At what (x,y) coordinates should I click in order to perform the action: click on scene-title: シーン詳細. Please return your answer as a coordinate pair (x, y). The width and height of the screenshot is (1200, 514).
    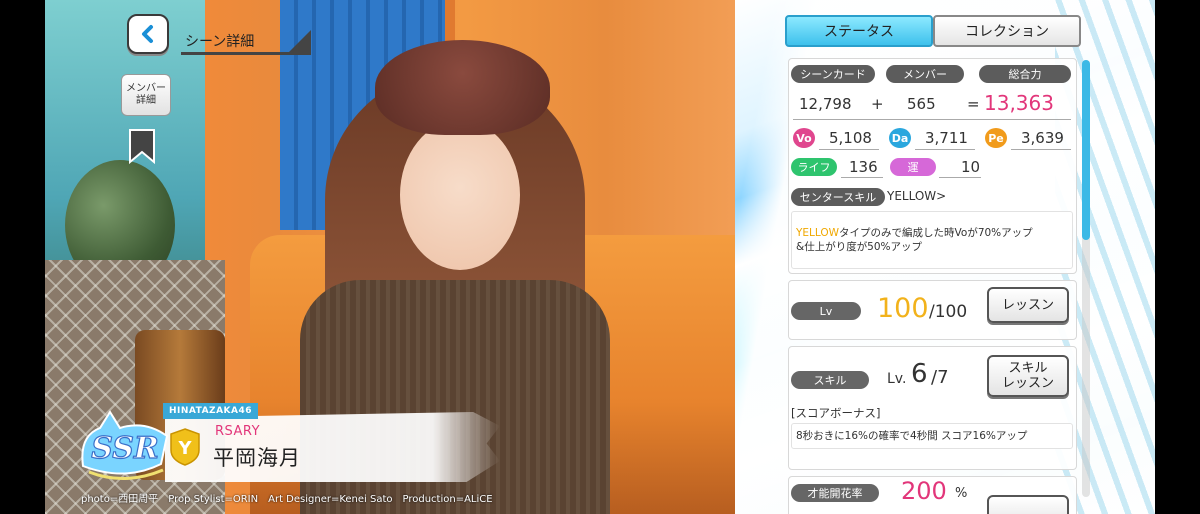
    Looking at the image, I should click on (246, 41).